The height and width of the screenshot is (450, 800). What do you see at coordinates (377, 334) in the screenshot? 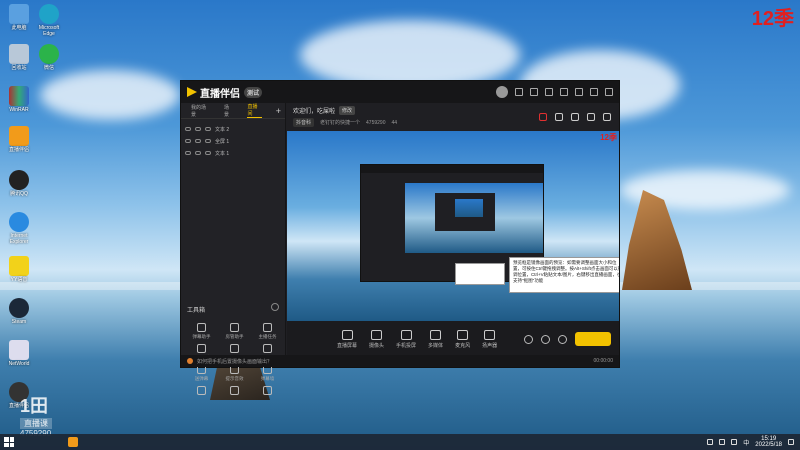
I see `camera-icon` at bounding box center [377, 334].